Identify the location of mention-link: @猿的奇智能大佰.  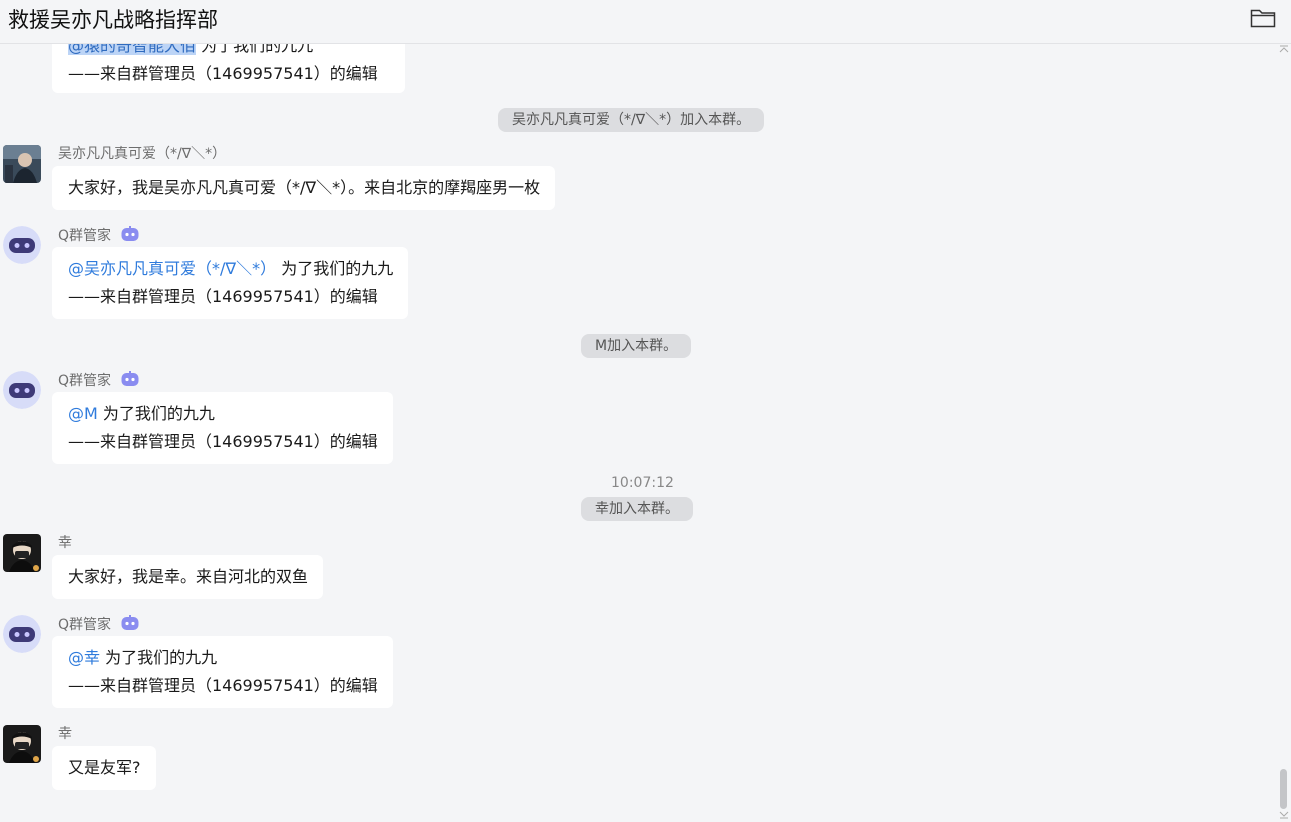
(132, 49).